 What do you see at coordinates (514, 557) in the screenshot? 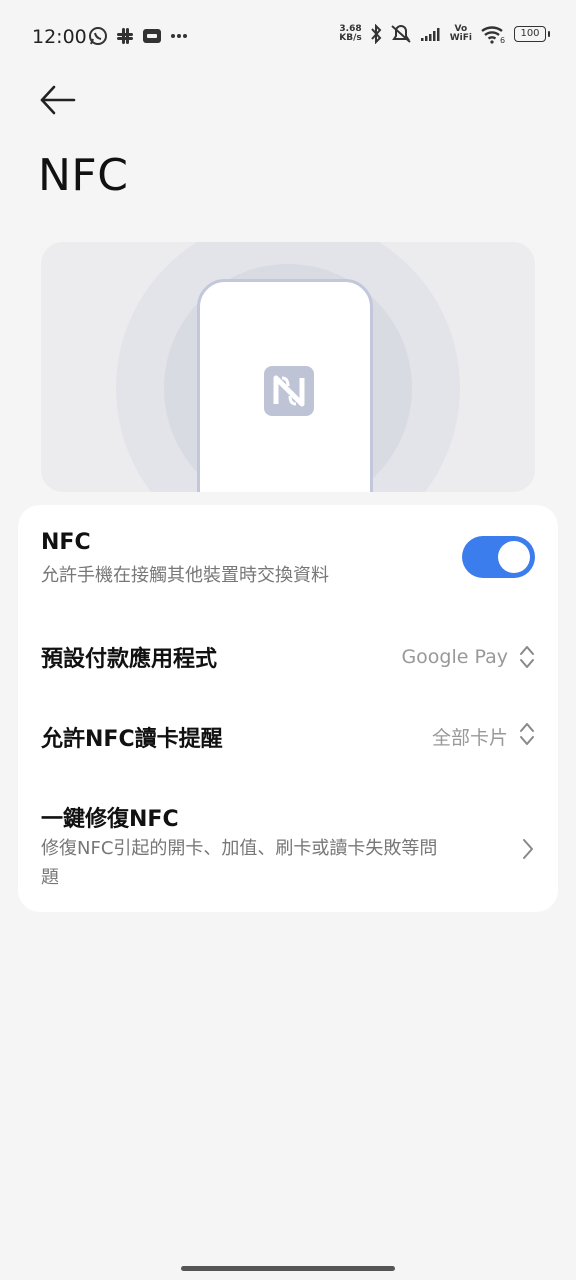
I see `nfc-switch-knob` at bounding box center [514, 557].